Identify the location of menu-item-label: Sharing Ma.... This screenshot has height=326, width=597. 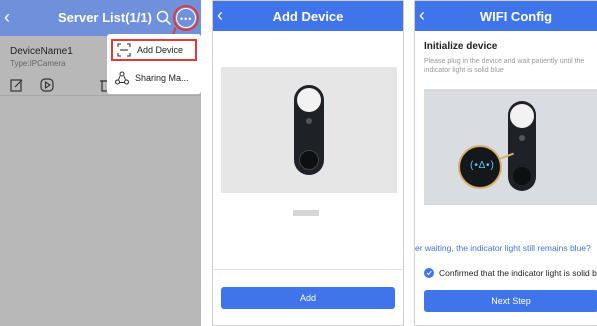
(162, 78).